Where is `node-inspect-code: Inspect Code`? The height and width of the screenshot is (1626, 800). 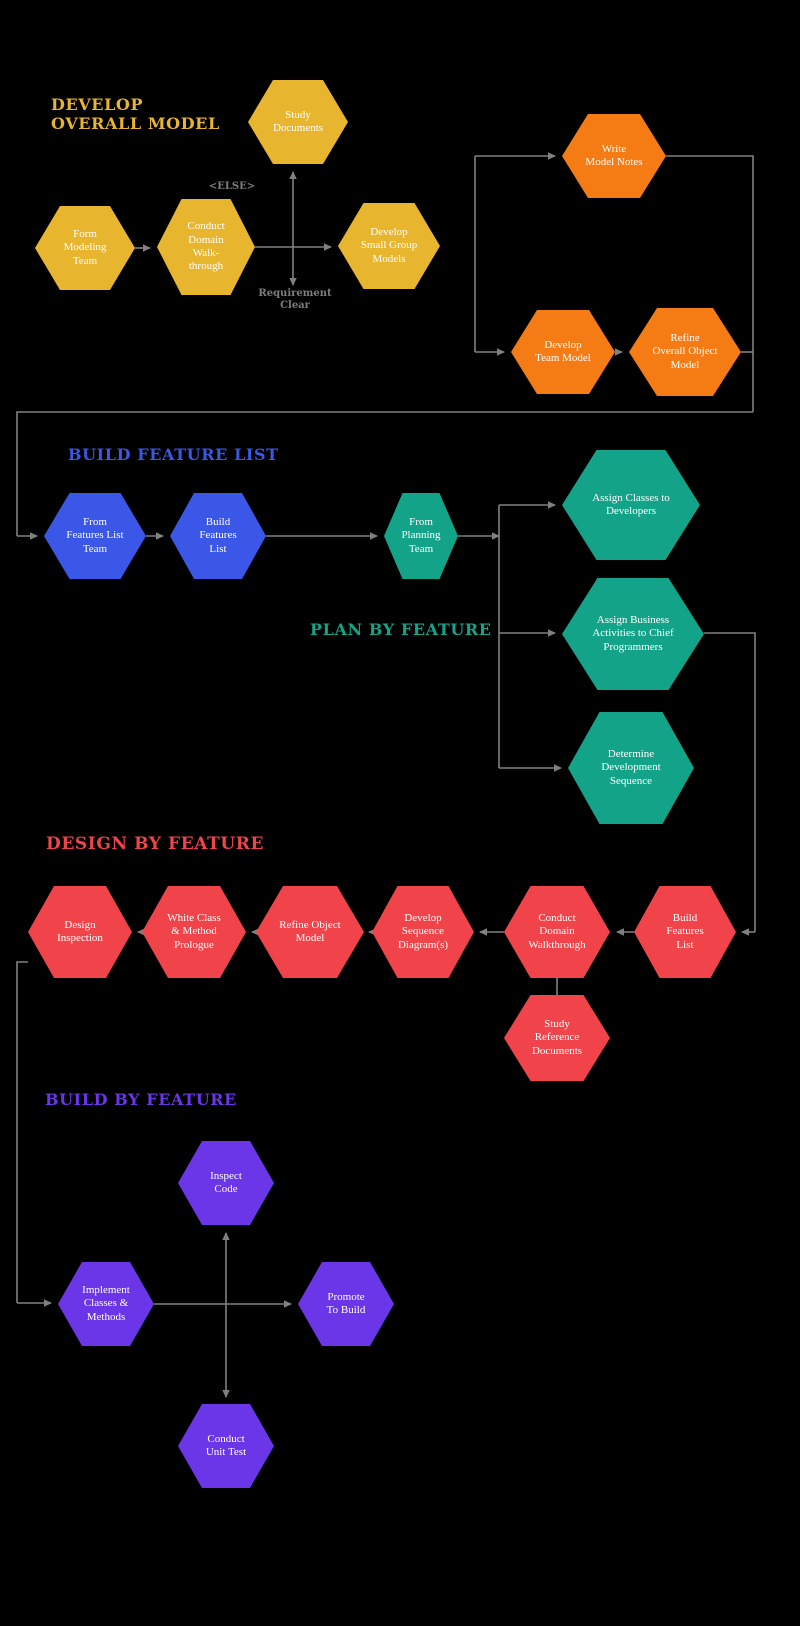 node-inspect-code: Inspect Code is located at coordinates (226, 1183).